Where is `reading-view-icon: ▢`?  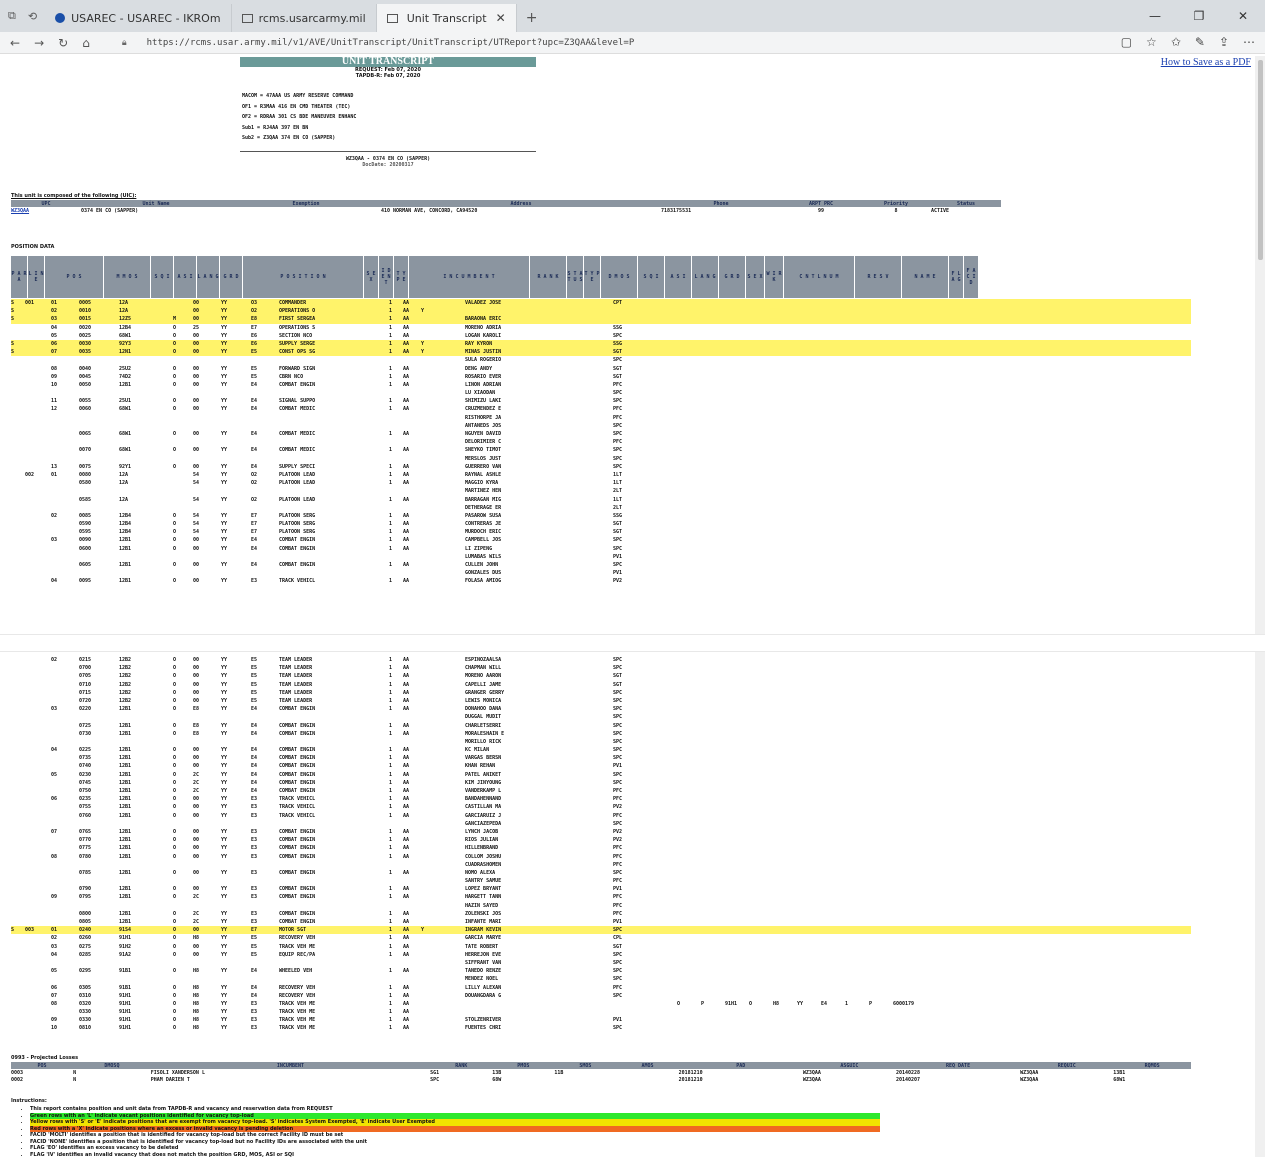
reading-view-icon: ▢ is located at coordinates (1126, 42).